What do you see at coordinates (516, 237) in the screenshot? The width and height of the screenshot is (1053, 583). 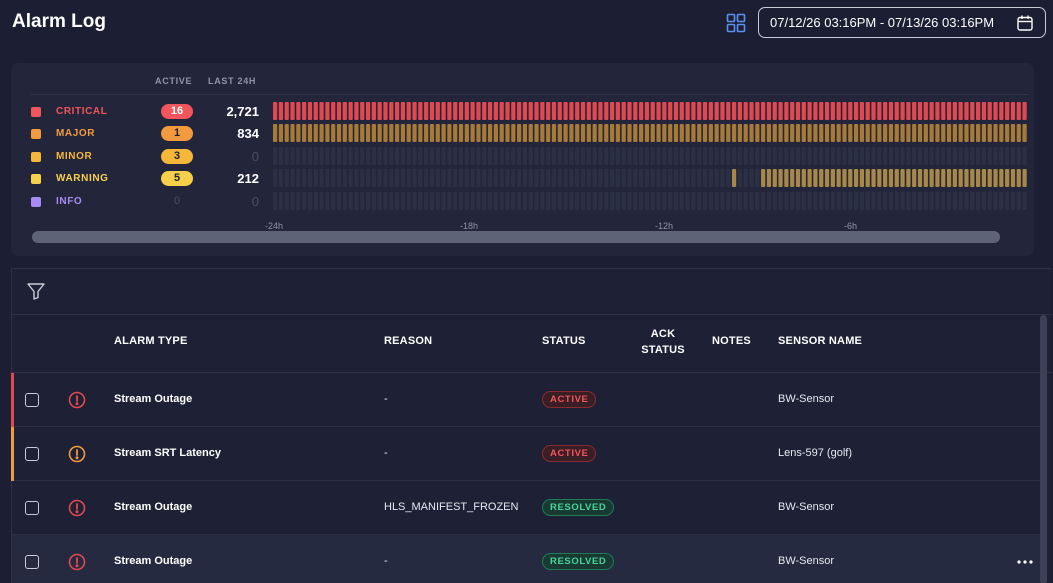 I see `timeline-scrollbar` at bounding box center [516, 237].